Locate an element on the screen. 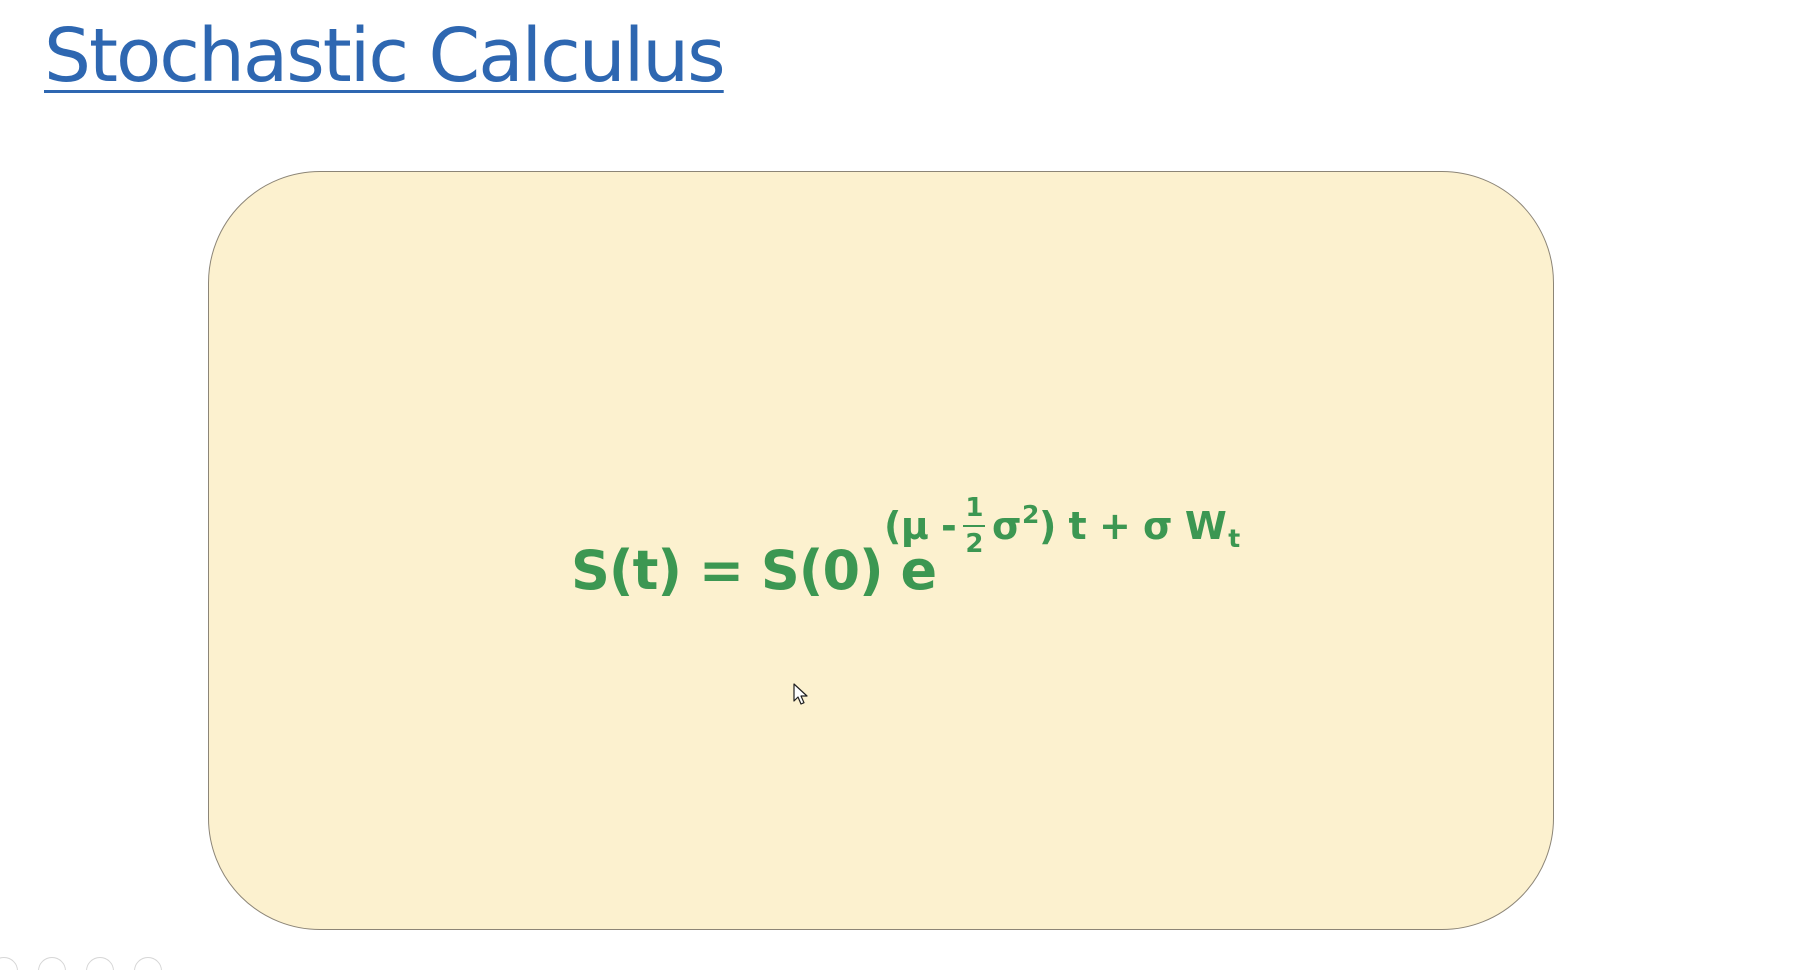 The width and height of the screenshot is (1812, 970). exponent-open: (μ - is located at coordinates (920, 526).